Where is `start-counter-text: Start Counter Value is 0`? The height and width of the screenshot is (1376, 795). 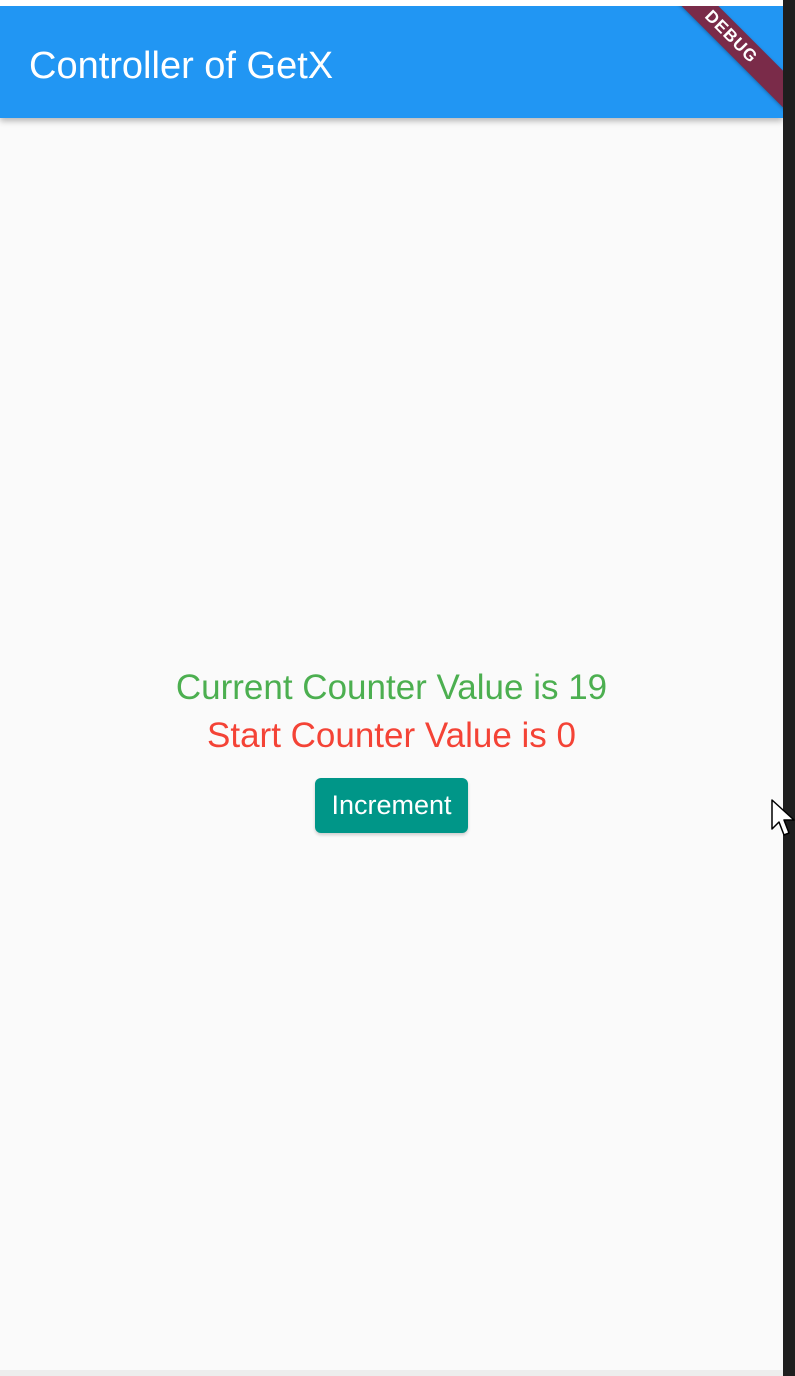 start-counter-text: Start Counter Value is 0 is located at coordinates (391, 735).